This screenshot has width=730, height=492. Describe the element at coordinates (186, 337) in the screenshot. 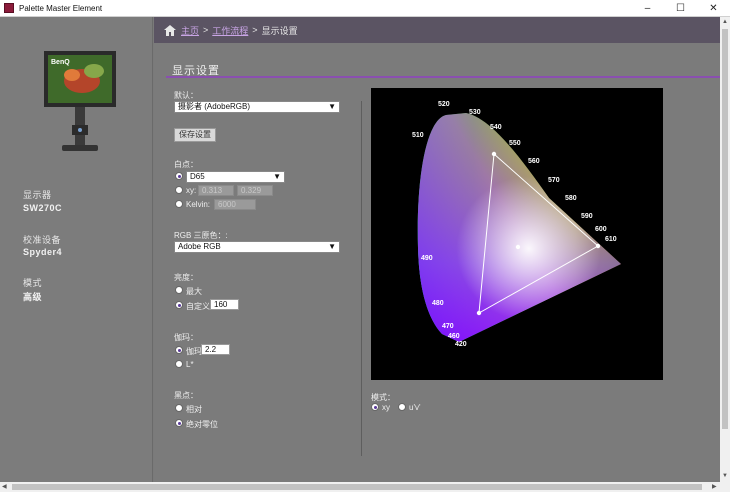

I see `gamma-label: 伽玛：` at that location.